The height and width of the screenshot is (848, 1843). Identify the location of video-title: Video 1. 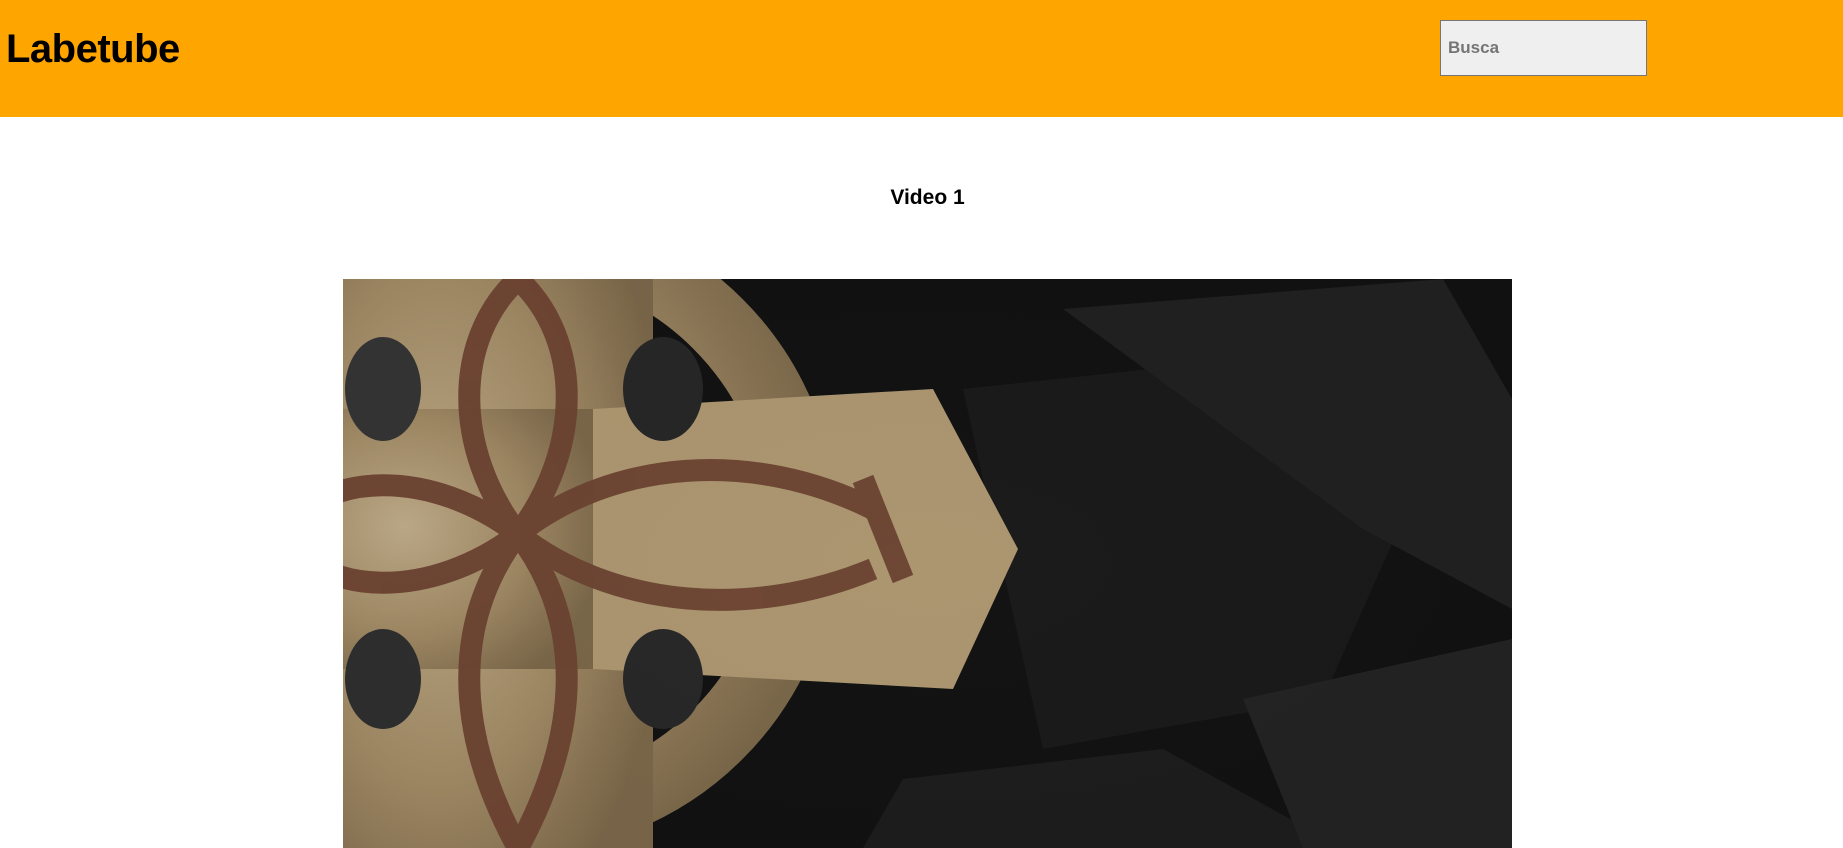
(927, 197).